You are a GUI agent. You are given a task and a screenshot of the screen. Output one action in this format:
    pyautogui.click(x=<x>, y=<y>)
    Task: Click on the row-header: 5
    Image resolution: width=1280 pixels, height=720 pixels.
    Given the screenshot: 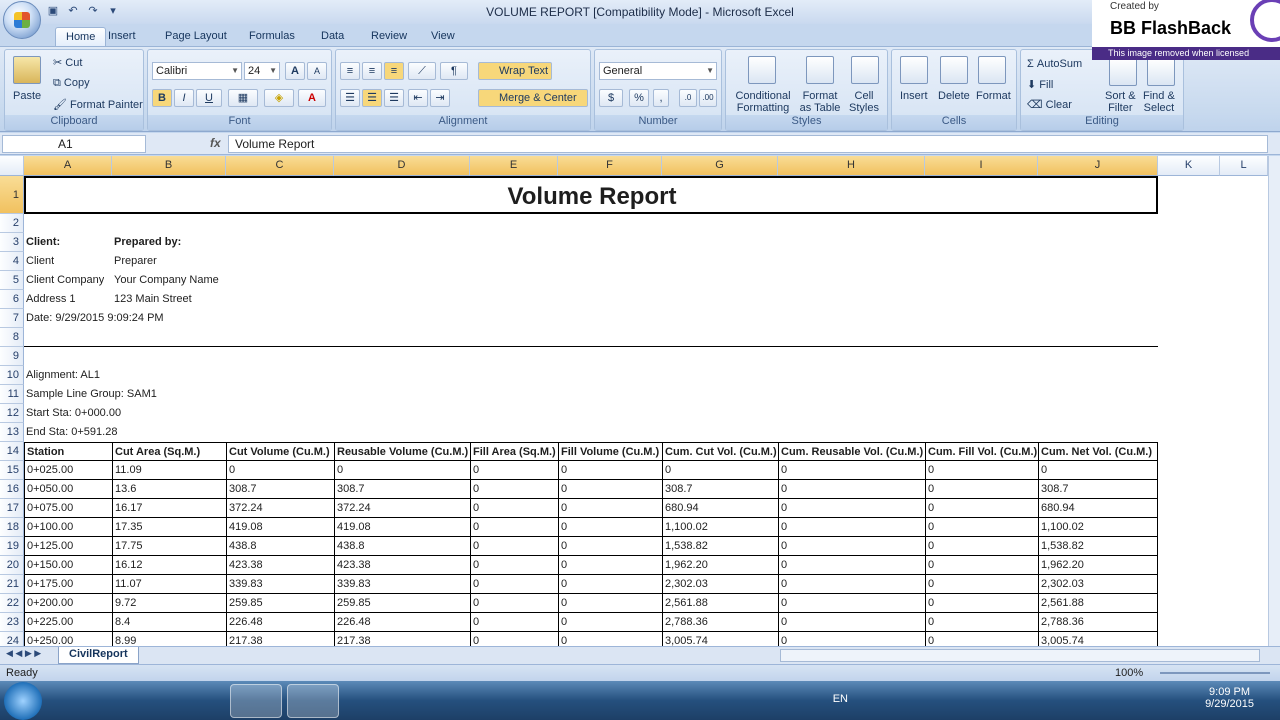 What is the action you would take?
    pyautogui.click(x=12, y=280)
    